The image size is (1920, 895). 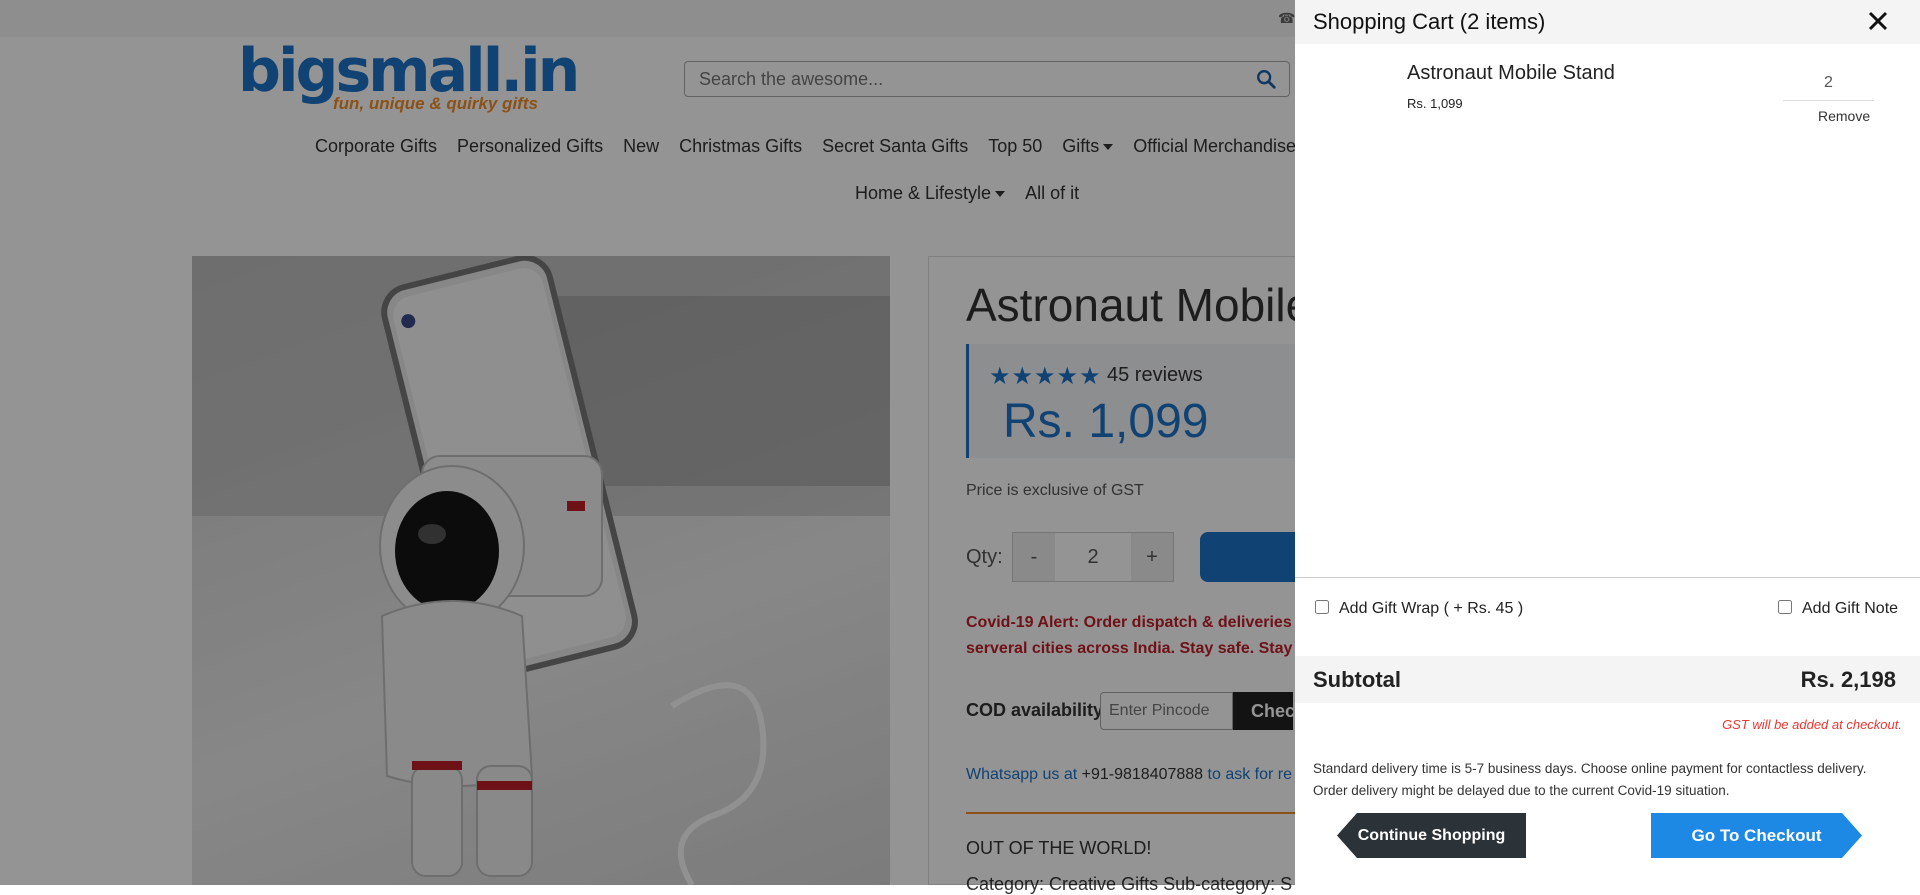 I want to click on remove-item-button: Remove, so click(x=1844, y=116).